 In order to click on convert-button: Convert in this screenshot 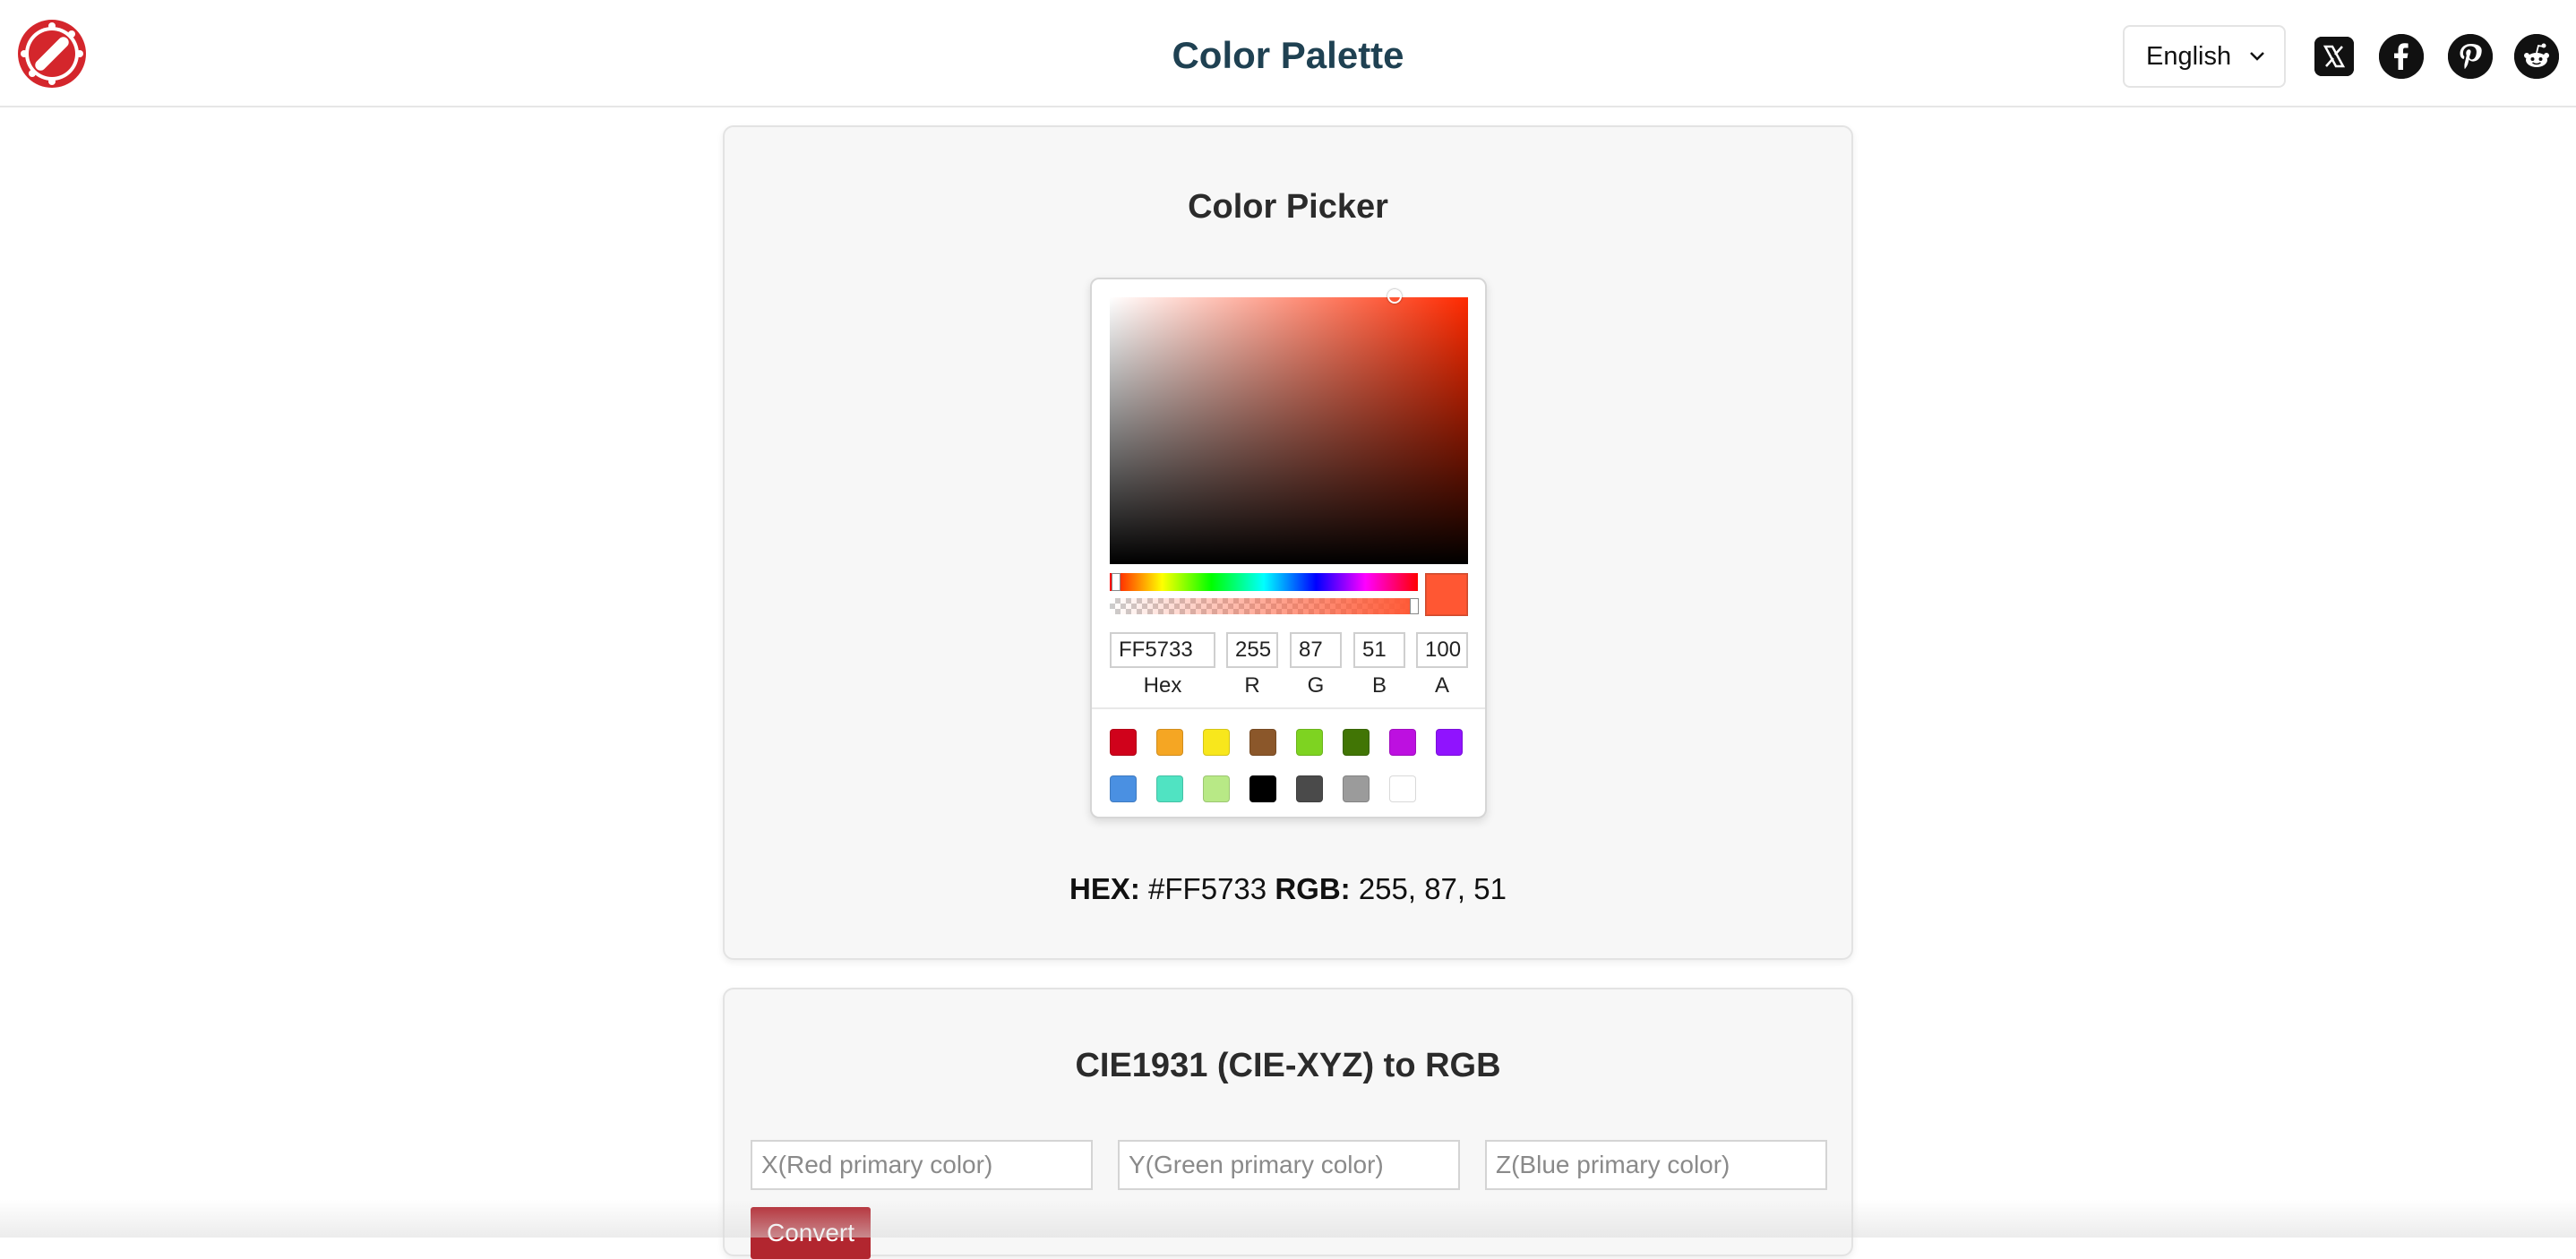, I will do `click(811, 1233)`.